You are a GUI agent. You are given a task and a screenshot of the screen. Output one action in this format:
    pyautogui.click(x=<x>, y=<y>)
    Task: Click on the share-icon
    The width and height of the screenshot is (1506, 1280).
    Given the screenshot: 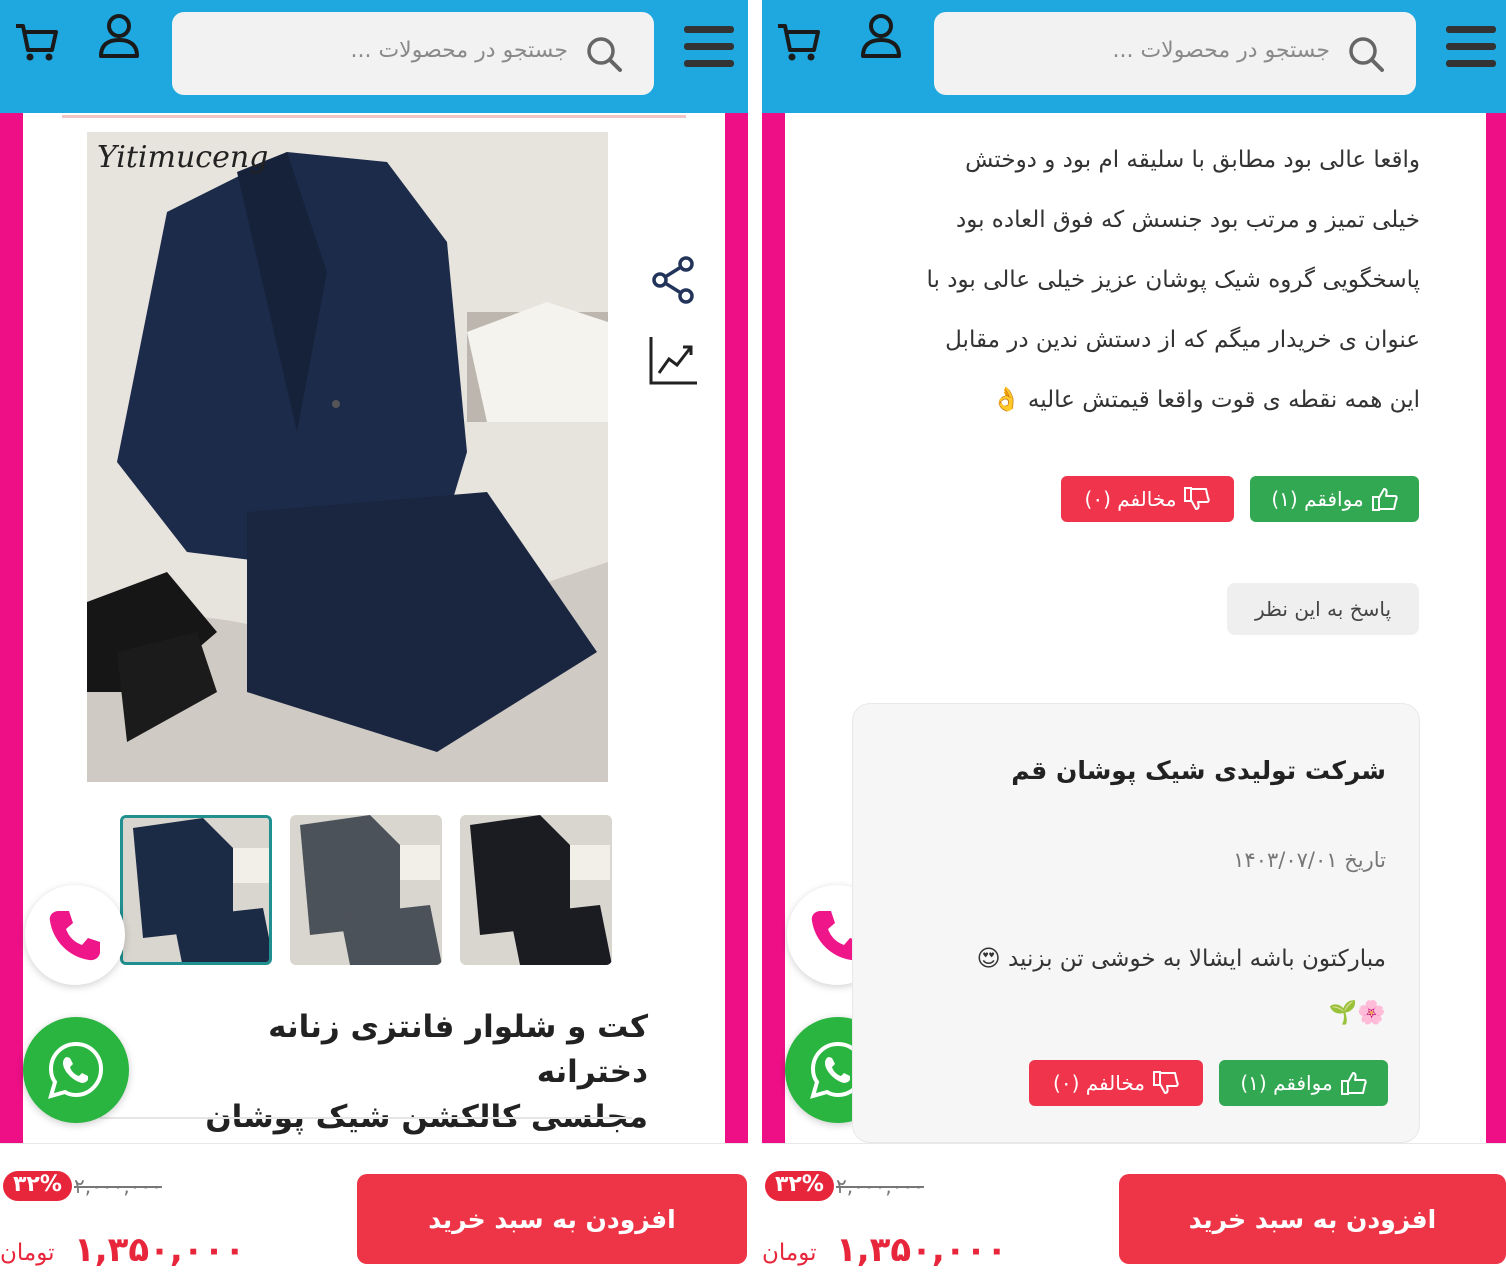 What is the action you would take?
    pyautogui.click(x=673, y=280)
    